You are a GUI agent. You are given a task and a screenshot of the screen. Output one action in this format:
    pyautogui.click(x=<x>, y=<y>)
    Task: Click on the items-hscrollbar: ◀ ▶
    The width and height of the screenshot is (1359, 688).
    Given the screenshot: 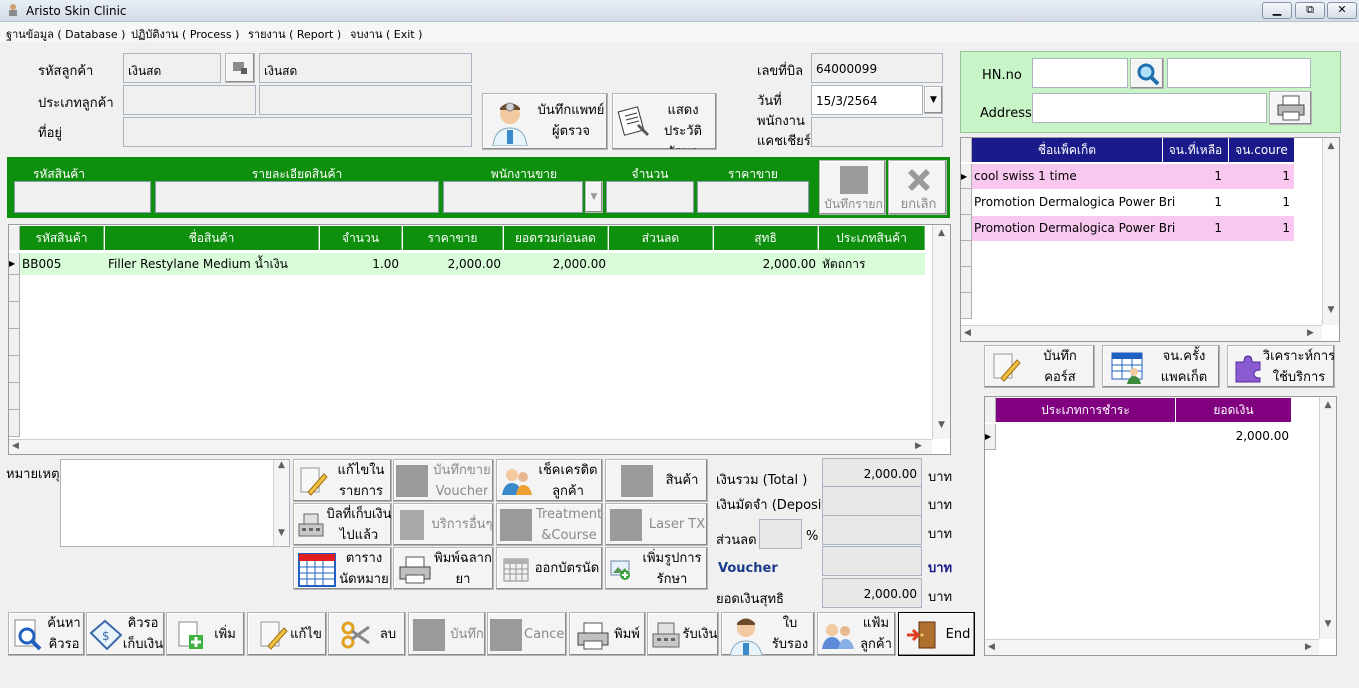 What is the action you would take?
    pyautogui.click(x=470, y=446)
    